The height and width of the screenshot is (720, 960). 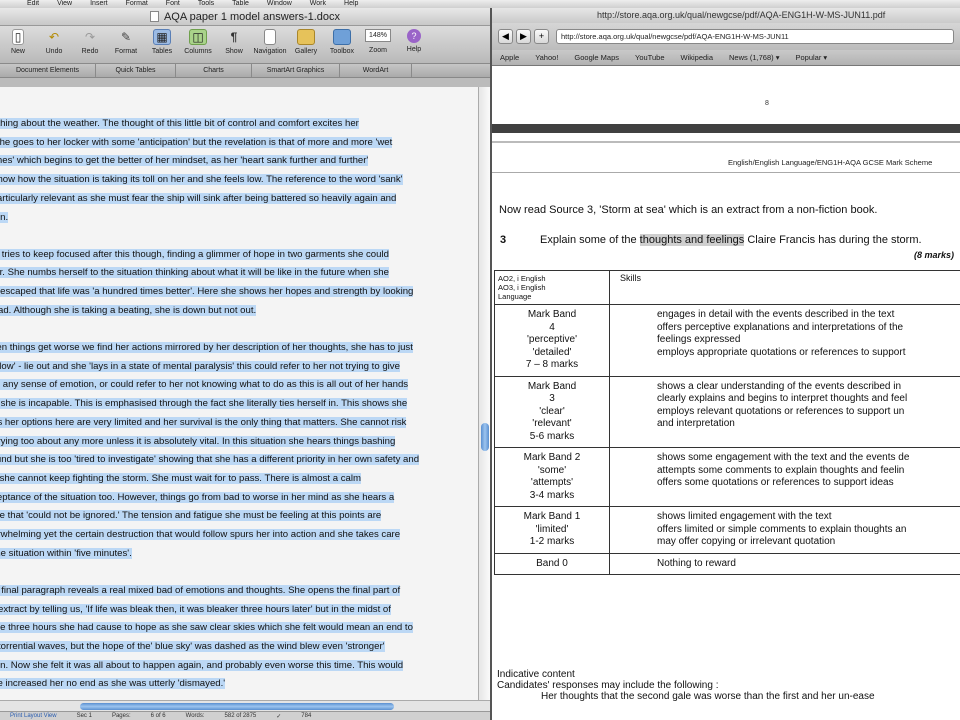 What do you see at coordinates (278, 716) in the screenshot?
I see `spellcheck-icon: ✓` at bounding box center [278, 716].